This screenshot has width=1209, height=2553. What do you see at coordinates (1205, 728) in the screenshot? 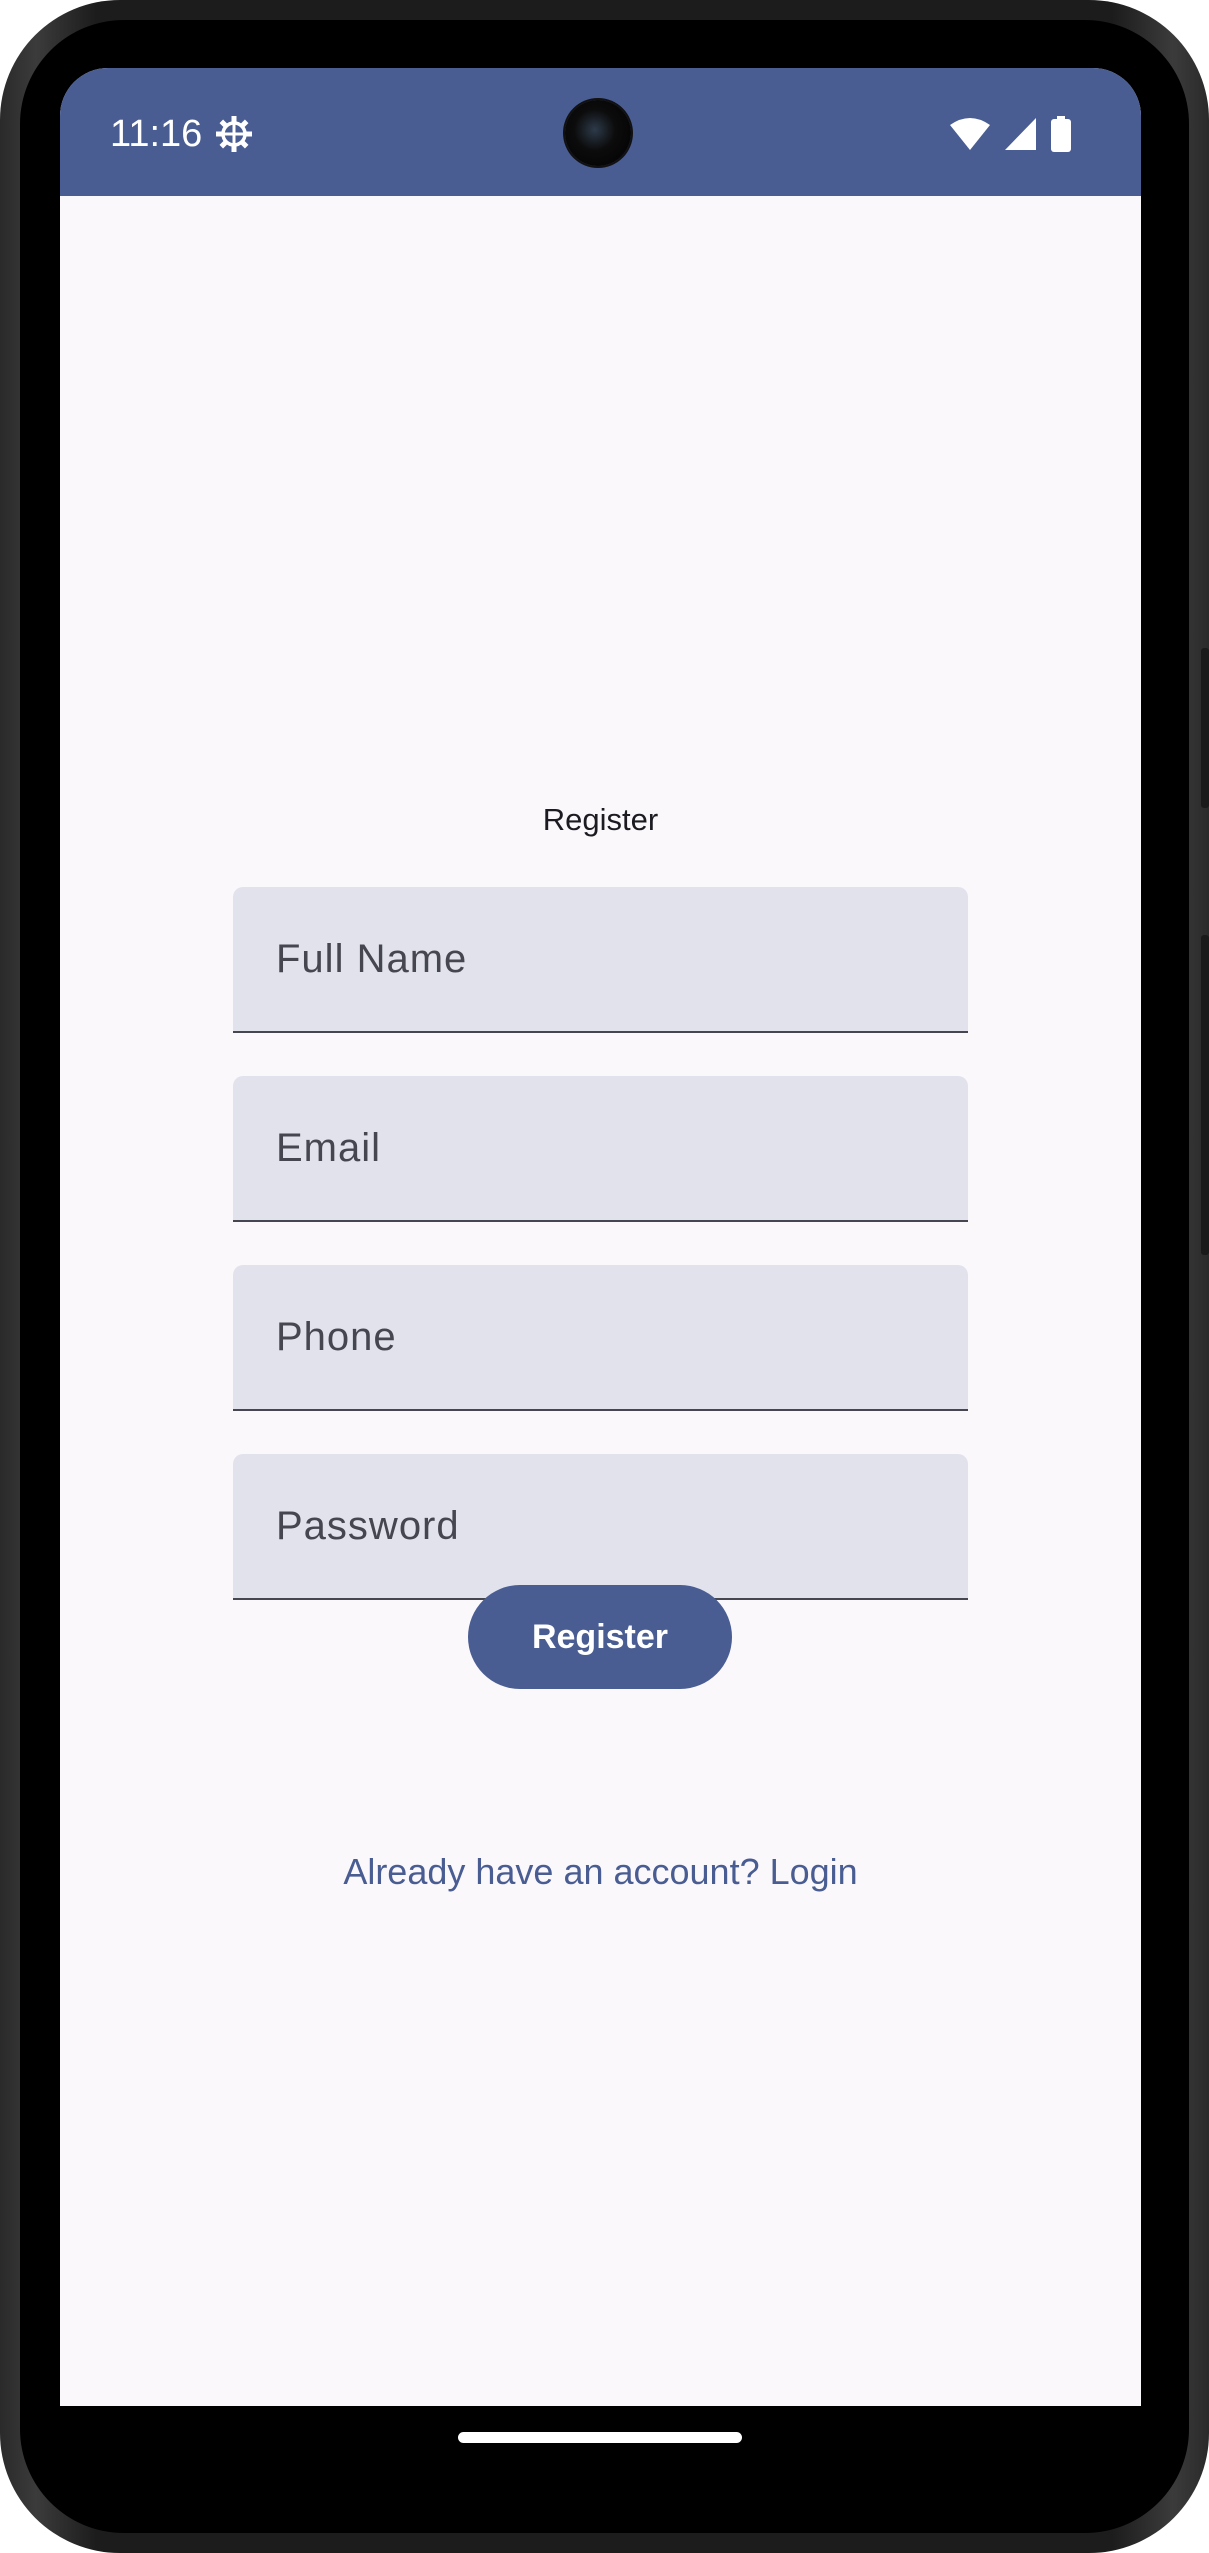
I see `power-button` at bounding box center [1205, 728].